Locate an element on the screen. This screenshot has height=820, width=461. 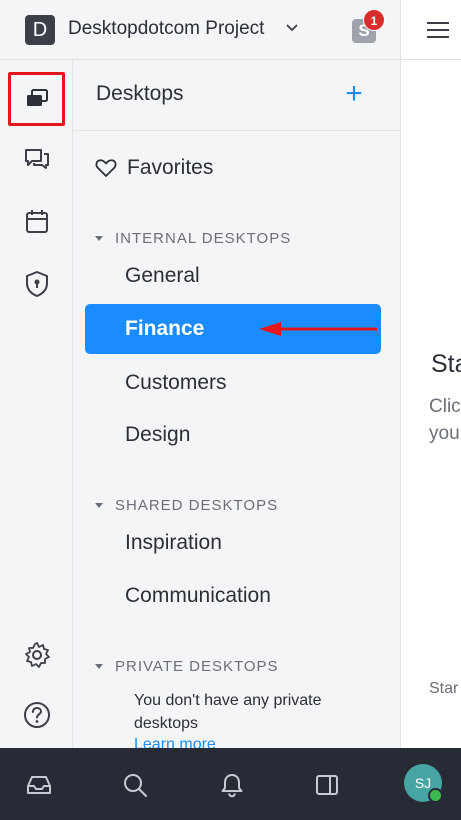
section-internal-desktops: INTERNAL DESKTOPS is located at coordinates (193, 238).